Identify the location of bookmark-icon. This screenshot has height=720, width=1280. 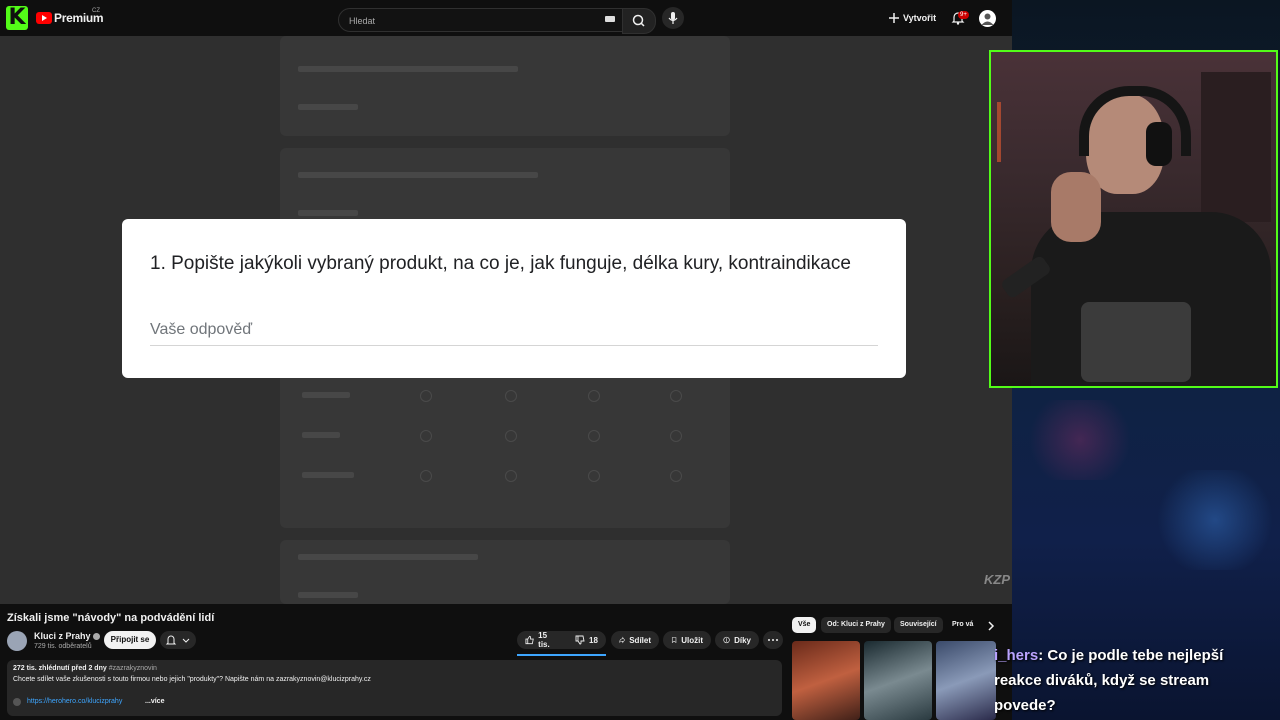
(674, 640).